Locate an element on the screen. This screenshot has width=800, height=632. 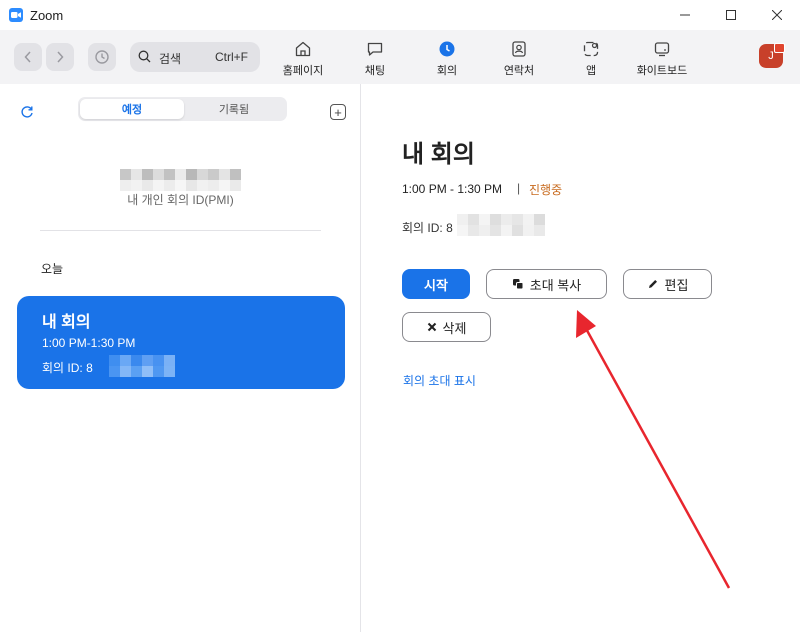
meeting-filter-segment: 예정 기록됨 is located at coordinates (182, 109).